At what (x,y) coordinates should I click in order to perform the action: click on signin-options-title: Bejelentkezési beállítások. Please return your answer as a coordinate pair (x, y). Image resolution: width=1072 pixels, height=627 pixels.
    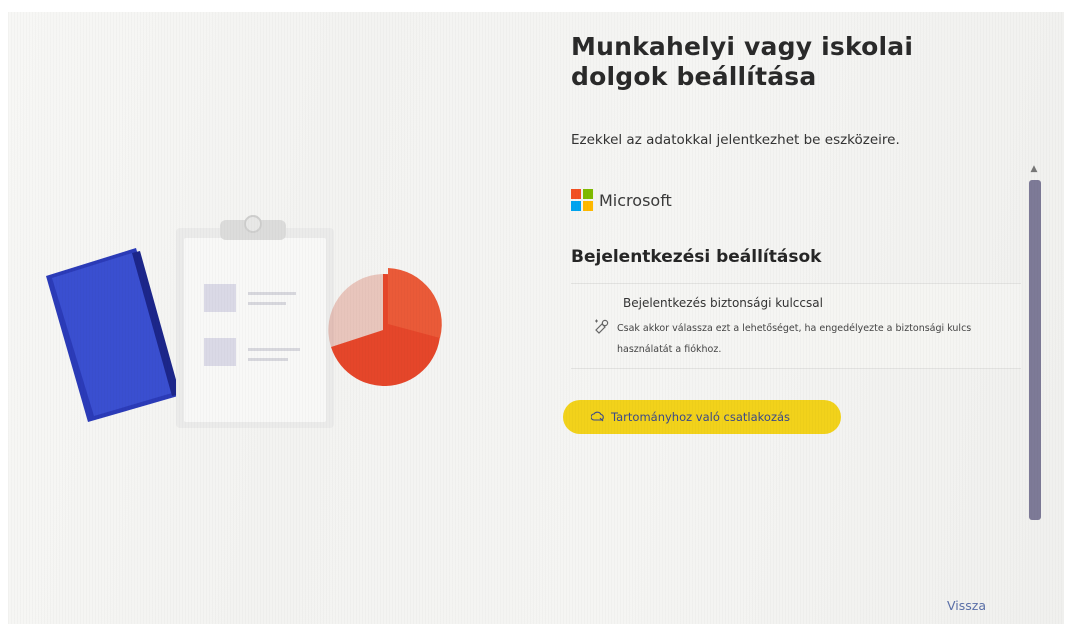
    Looking at the image, I should click on (696, 257).